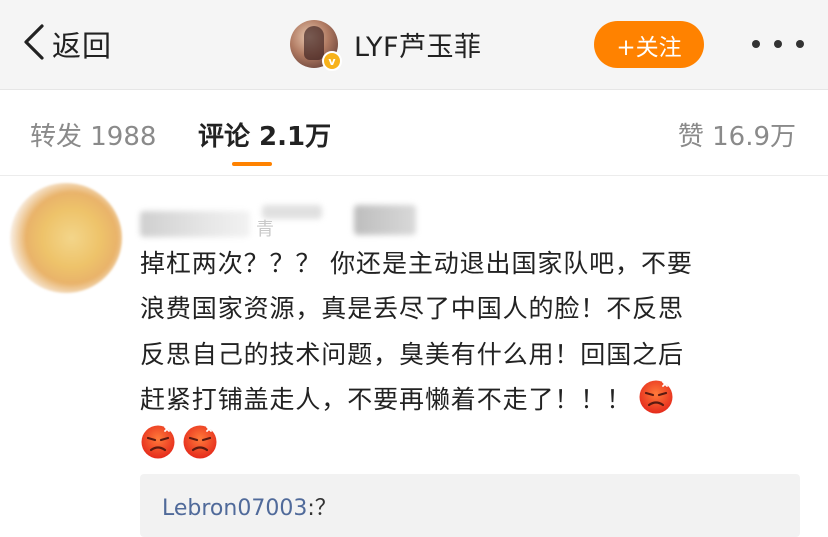 This screenshot has width=828, height=537. I want to click on tab-like: 赞 16.9万, so click(737, 134).